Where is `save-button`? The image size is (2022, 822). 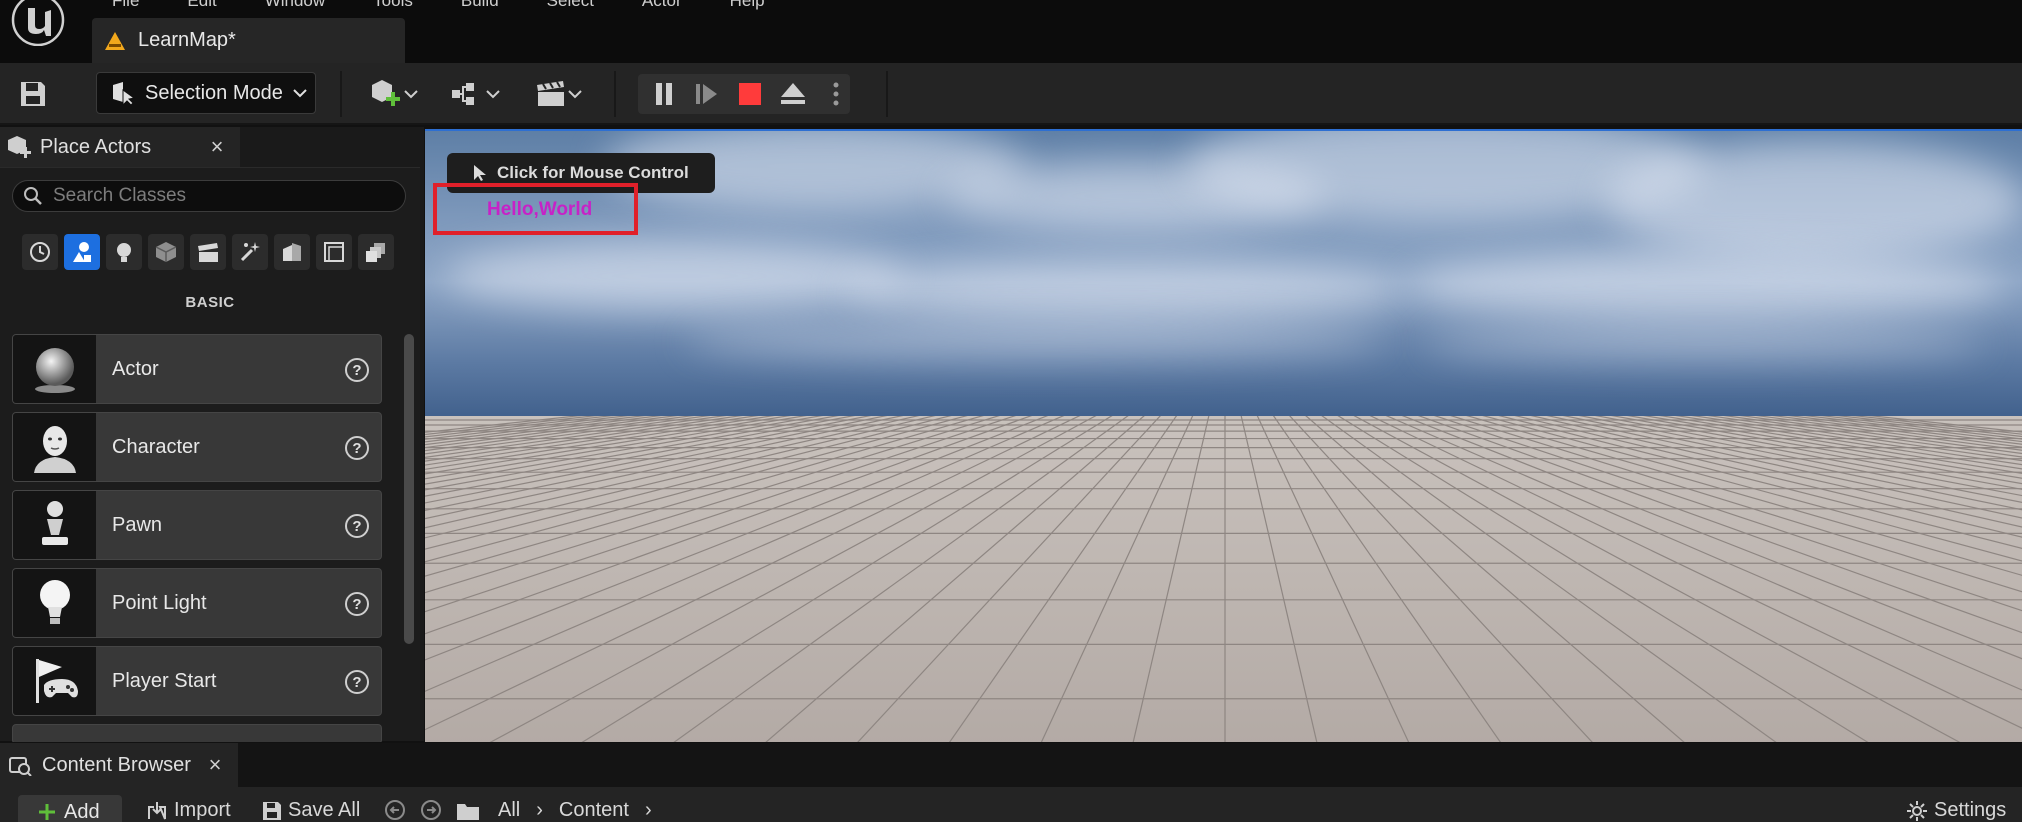
save-button is located at coordinates (33, 94).